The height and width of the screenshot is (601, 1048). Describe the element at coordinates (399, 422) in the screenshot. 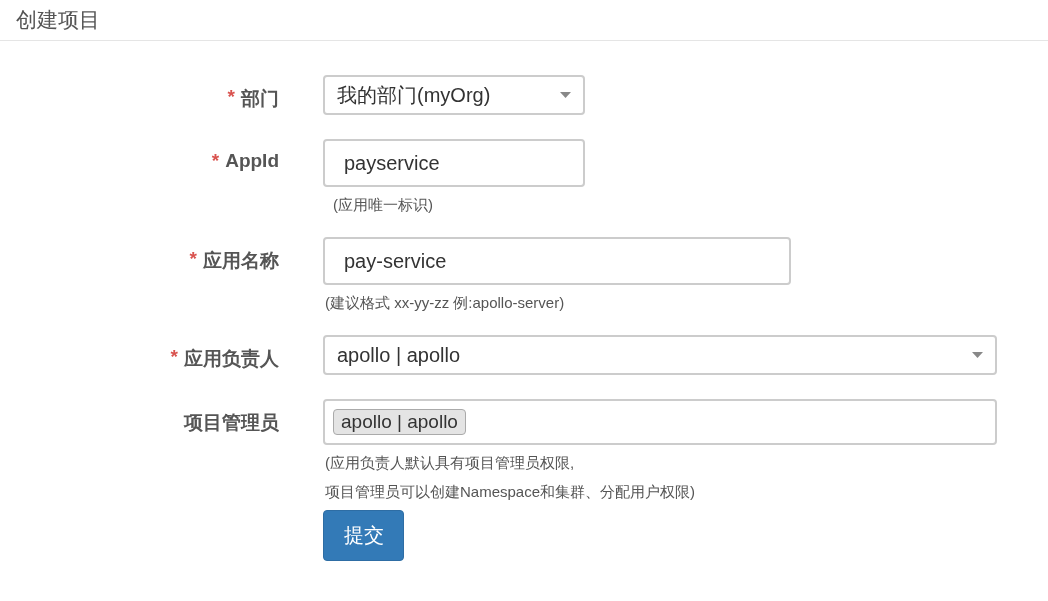

I see `tag: apollo | apollo` at that location.